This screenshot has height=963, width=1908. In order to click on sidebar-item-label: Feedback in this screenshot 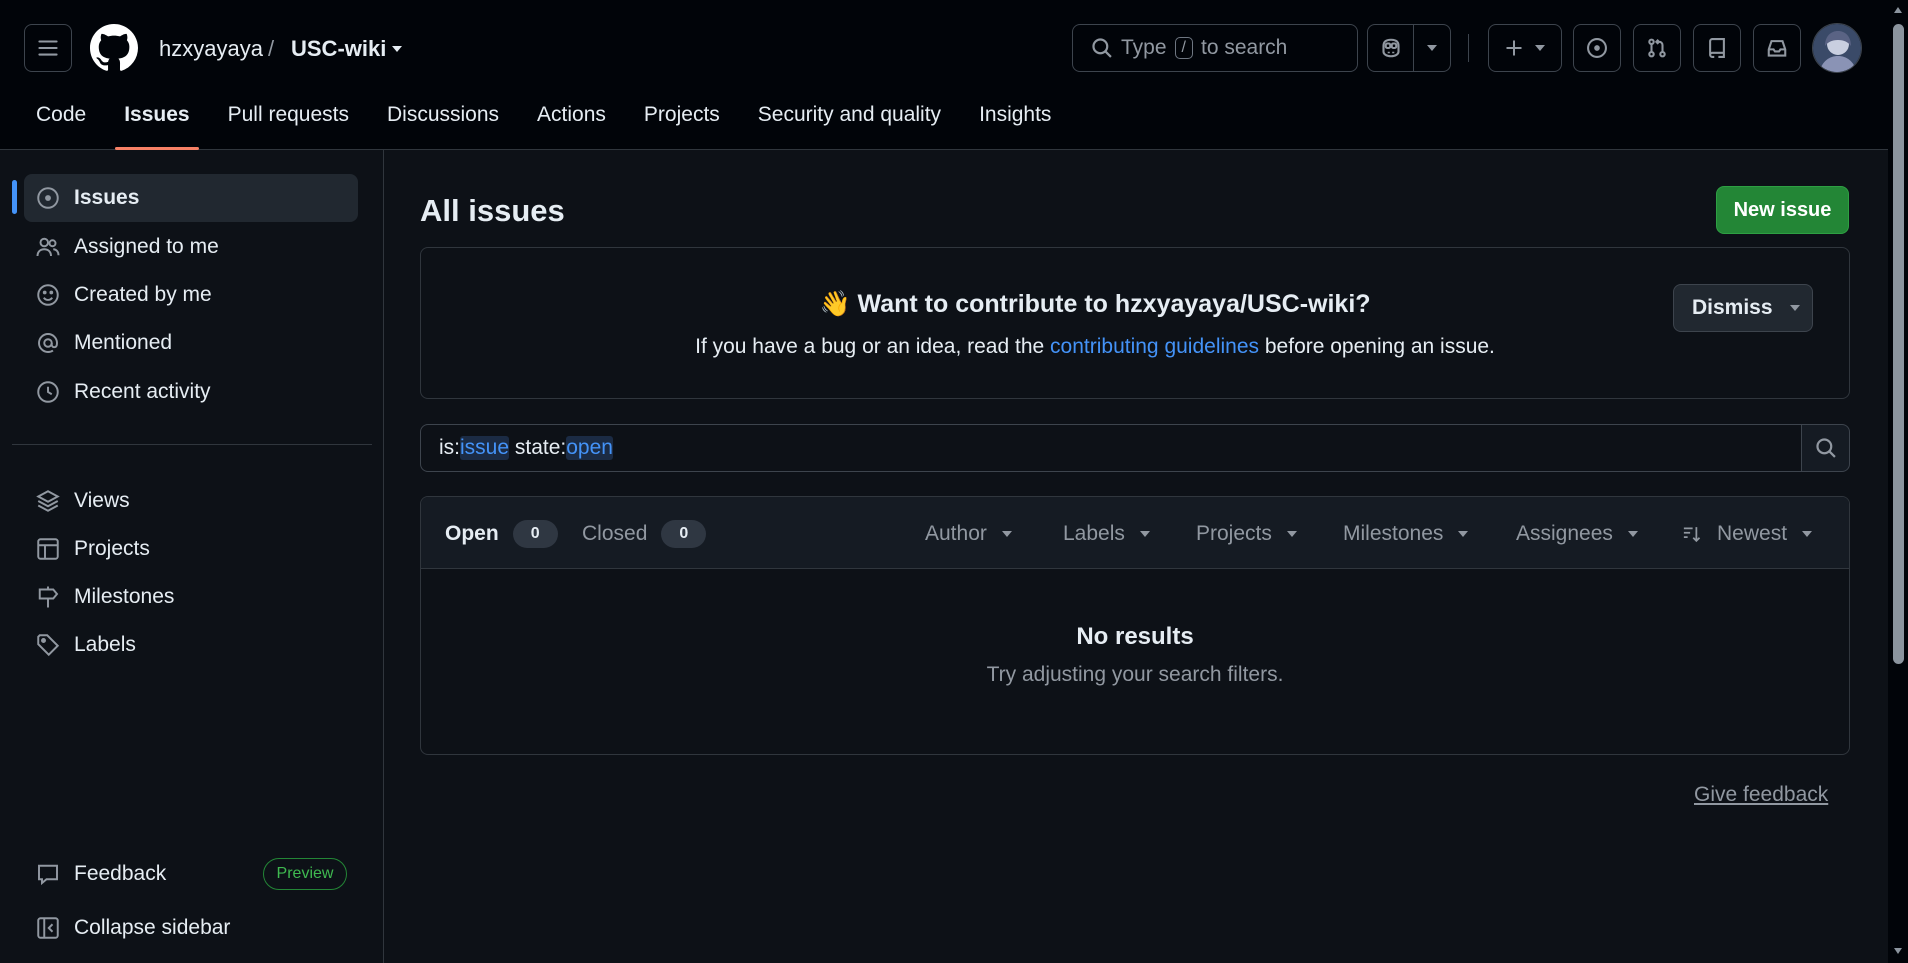, I will do `click(120, 873)`.